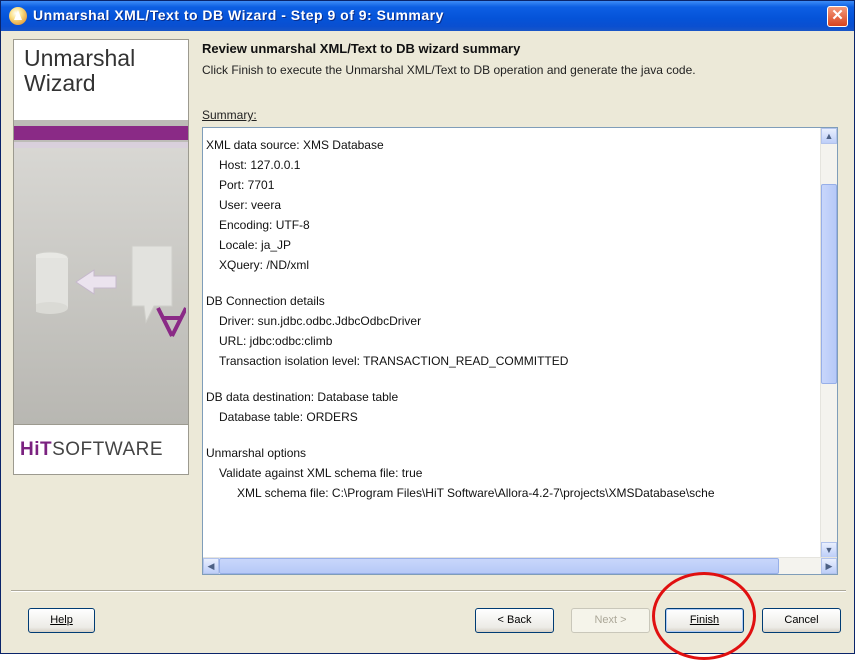  What do you see at coordinates (260, 165) in the screenshot?
I see `summary-line: Host: 127.0.0.1` at bounding box center [260, 165].